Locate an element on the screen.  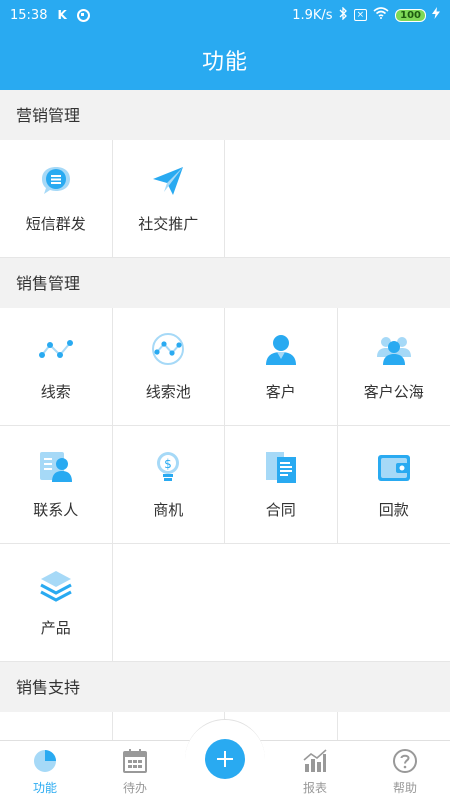
nav-todo: 待办 is located at coordinates (135, 770).